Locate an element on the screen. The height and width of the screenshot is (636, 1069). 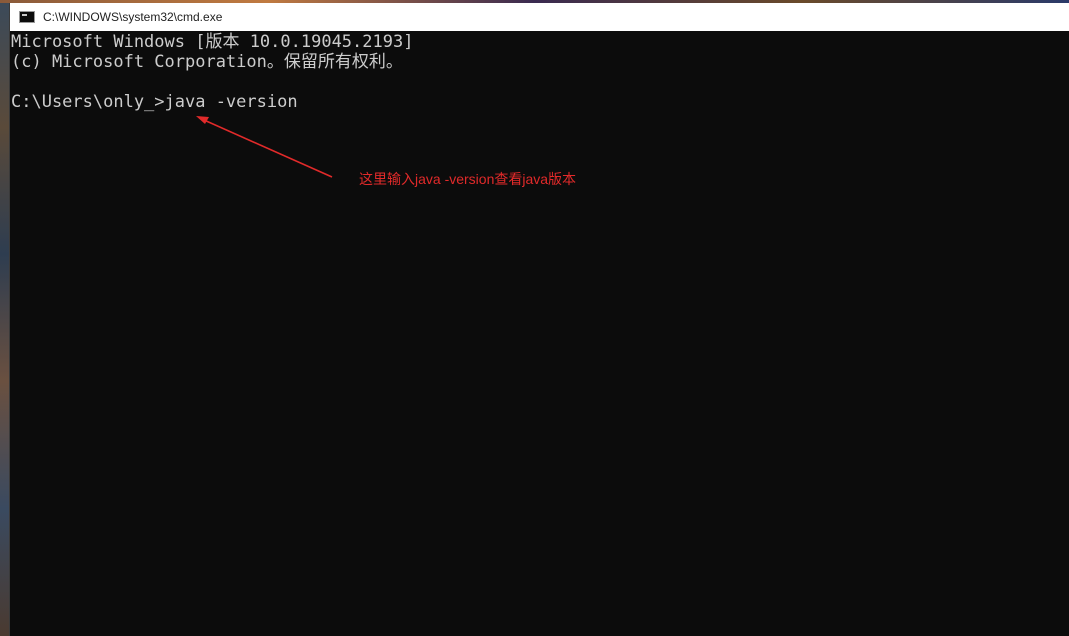
annotation-arrow is located at coordinates (264, 147).